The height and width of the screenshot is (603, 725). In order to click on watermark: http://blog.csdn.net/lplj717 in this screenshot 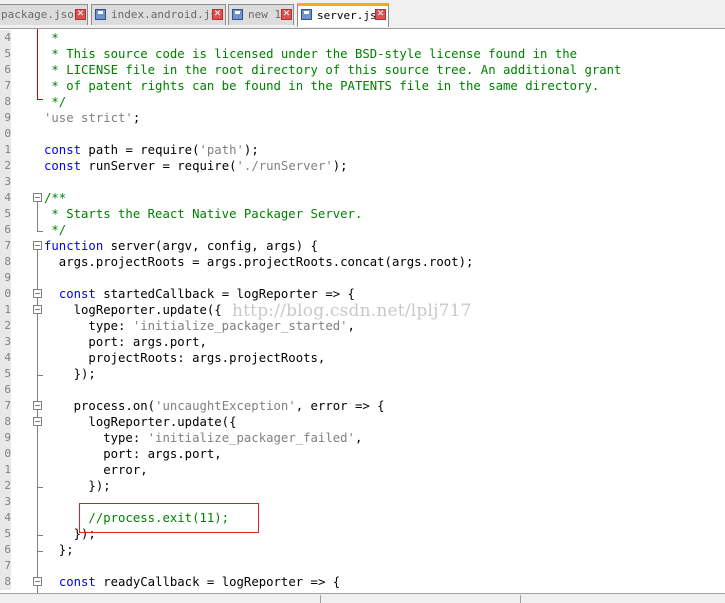, I will do `click(352, 311)`.